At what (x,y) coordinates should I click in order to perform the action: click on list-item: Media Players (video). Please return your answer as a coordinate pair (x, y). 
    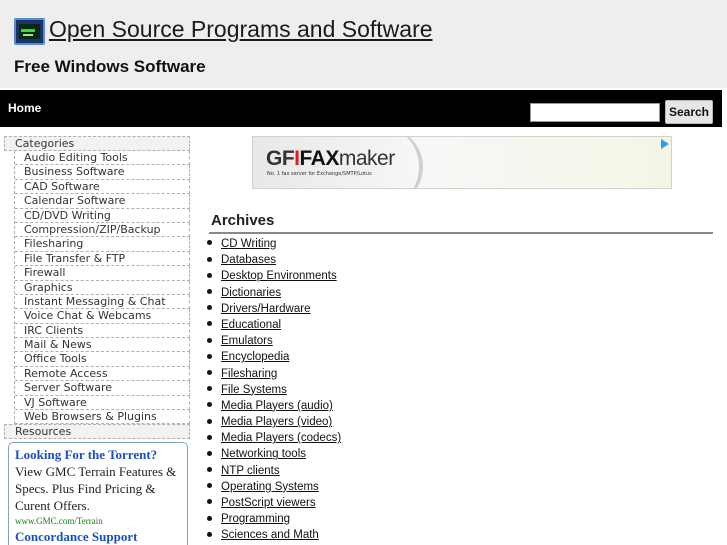
    Looking at the image, I should click on (274, 422).